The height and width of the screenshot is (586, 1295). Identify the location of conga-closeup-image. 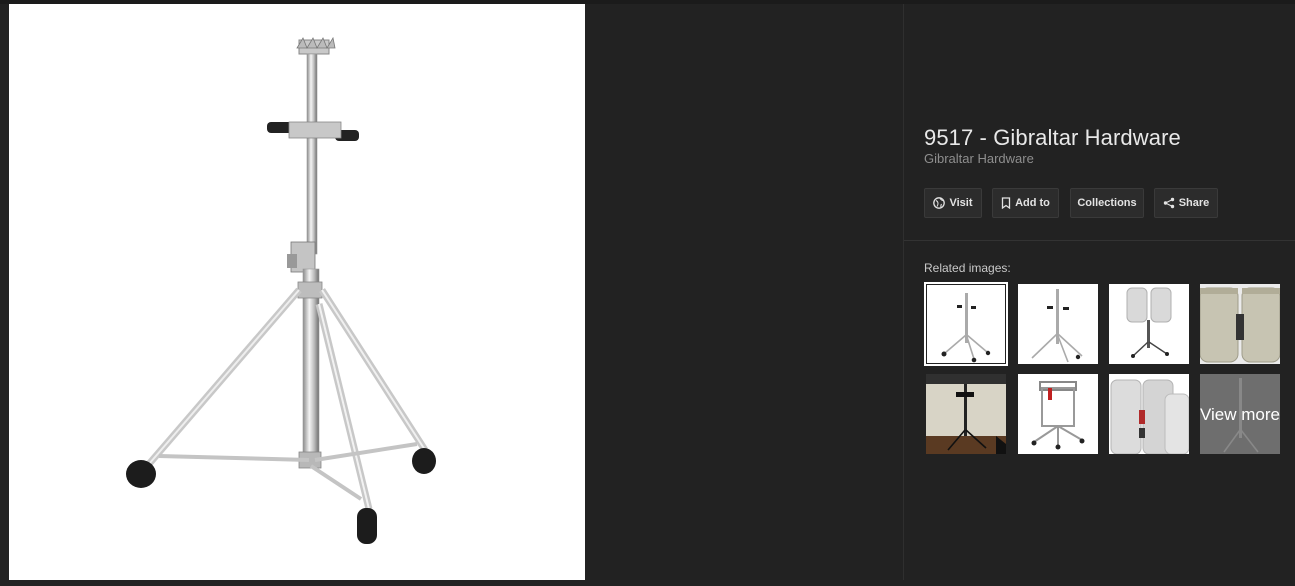
(1240, 324).